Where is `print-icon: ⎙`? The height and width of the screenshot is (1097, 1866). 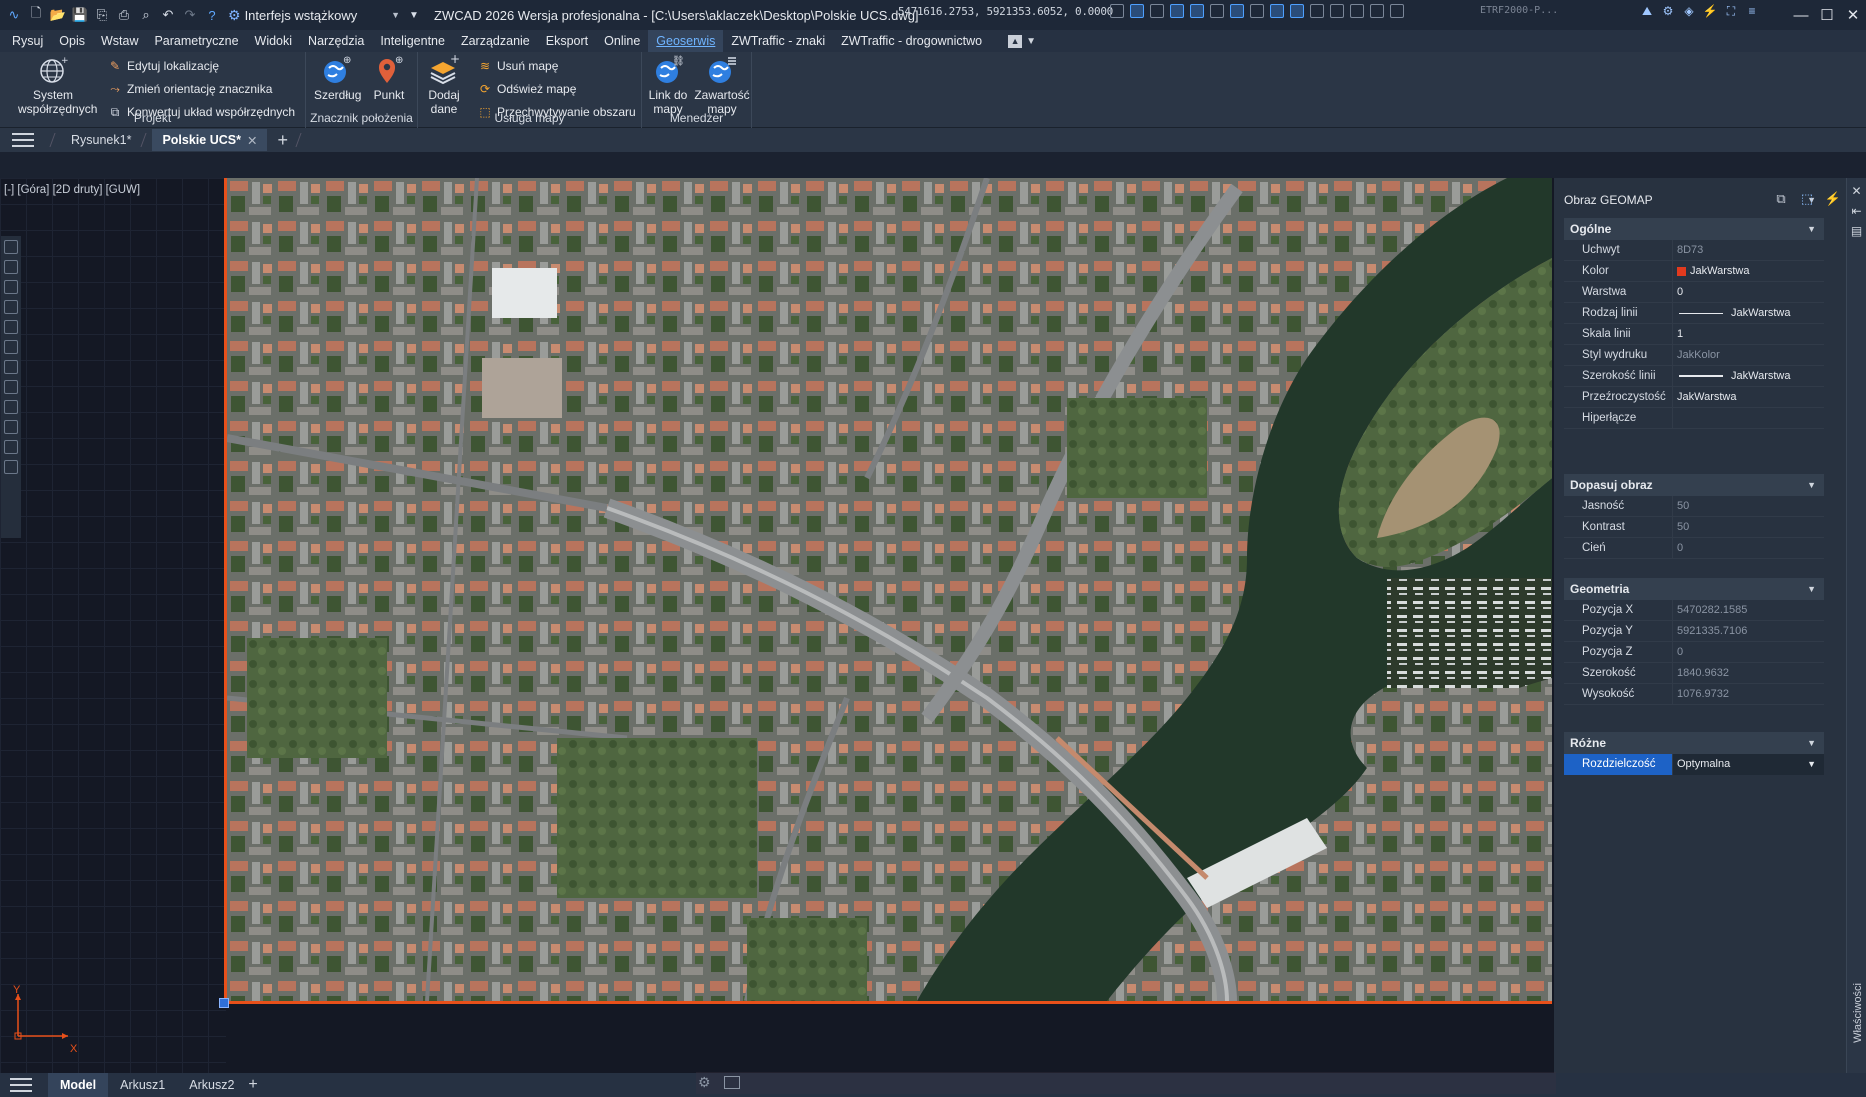 print-icon: ⎙ is located at coordinates (124, 15).